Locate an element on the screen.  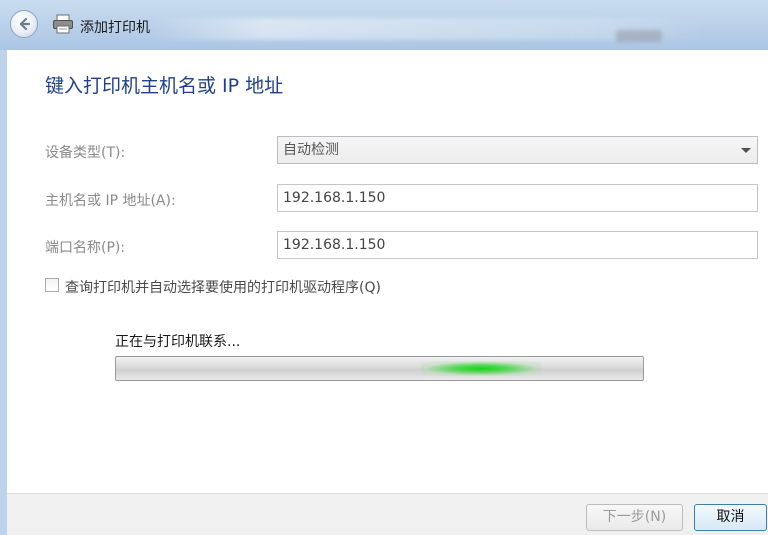
progress-marquee is located at coordinates (481, 368).